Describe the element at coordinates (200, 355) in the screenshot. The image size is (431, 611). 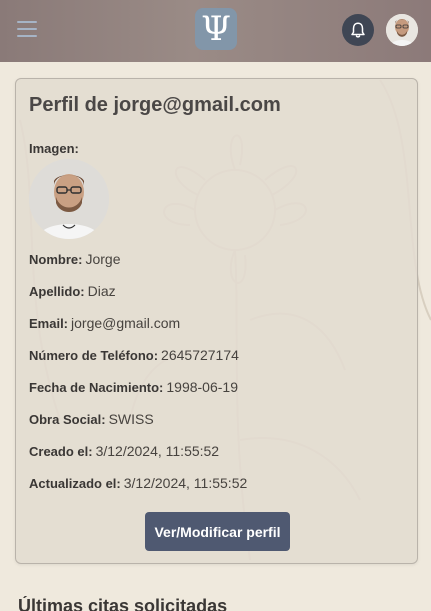
I see `field-value: 2645727174` at that location.